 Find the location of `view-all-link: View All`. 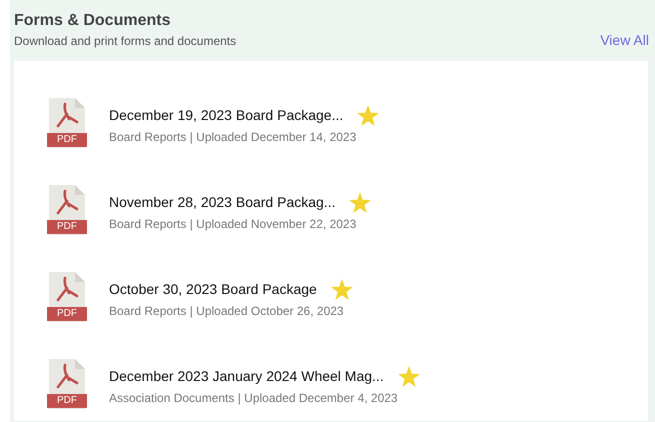

view-all-link: View All is located at coordinates (624, 40).